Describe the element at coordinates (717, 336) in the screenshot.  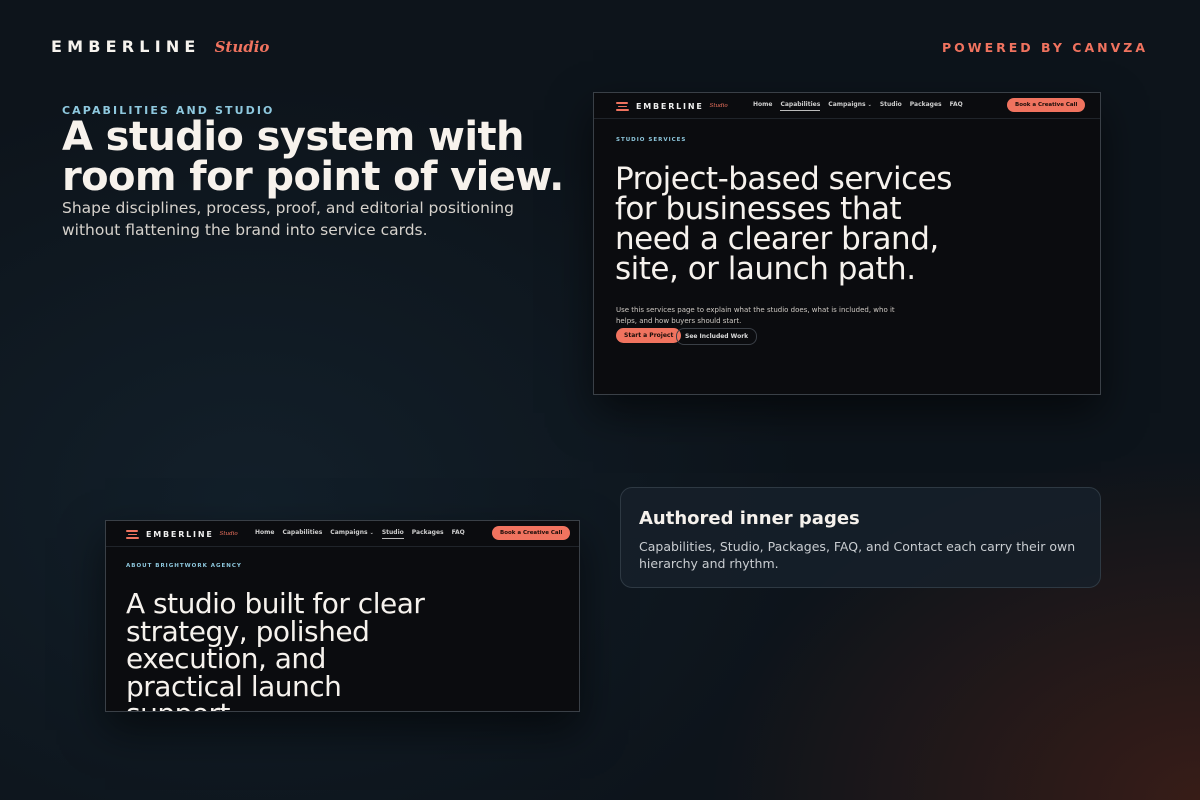
I see `see-included-work-button: See Included Work` at that location.